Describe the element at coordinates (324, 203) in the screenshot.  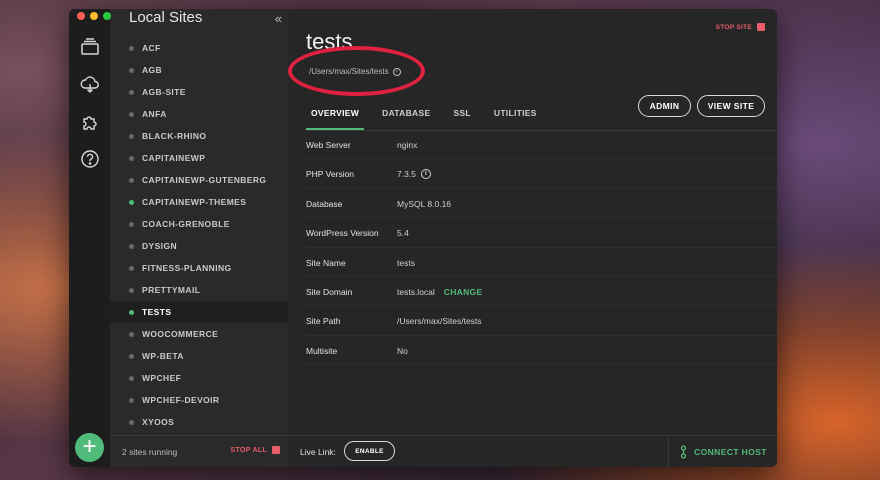
I see `detail-label: Database` at that location.